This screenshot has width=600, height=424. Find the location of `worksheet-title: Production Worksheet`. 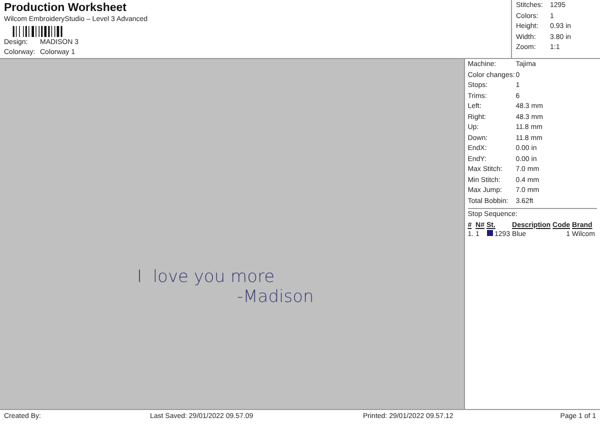

worksheet-title: Production Worksheet is located at coordinates (66, 8).